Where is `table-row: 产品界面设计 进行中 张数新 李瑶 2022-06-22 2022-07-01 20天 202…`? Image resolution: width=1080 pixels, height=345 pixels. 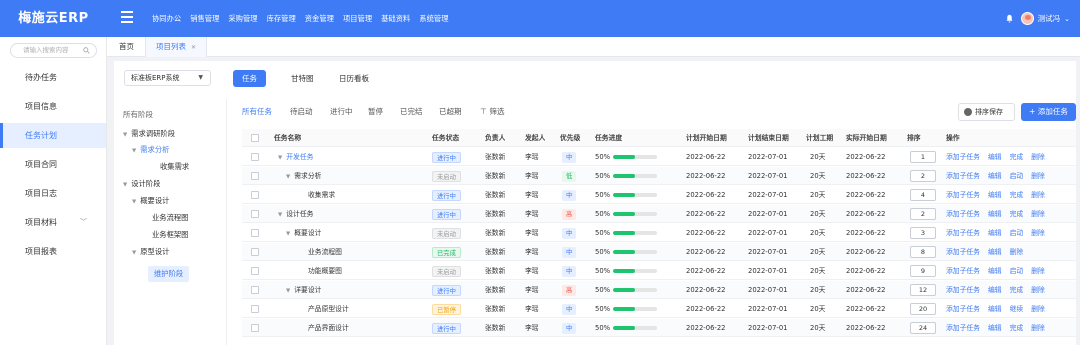
table-row: 产品界面设计 进行中 张数新 李瑶 2022-06-22 2022-07-01 20天 202… is located at coordinates (659, 328).